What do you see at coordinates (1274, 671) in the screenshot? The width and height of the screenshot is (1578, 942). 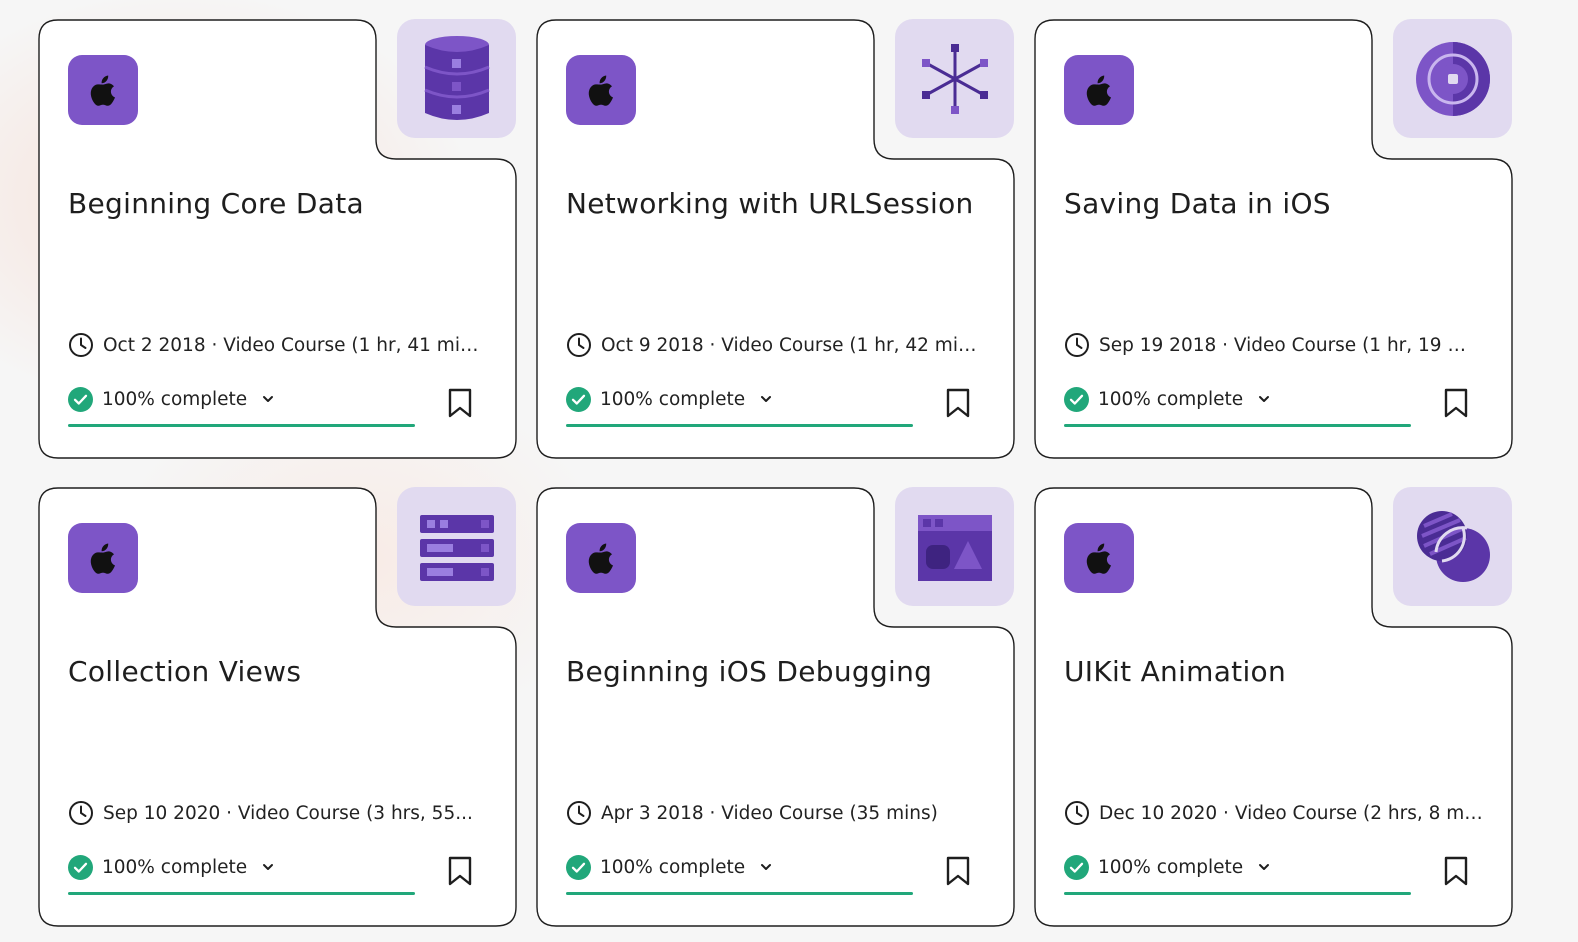 I see `course-title: UIKit Animation` at bounding box center [1274, 671].